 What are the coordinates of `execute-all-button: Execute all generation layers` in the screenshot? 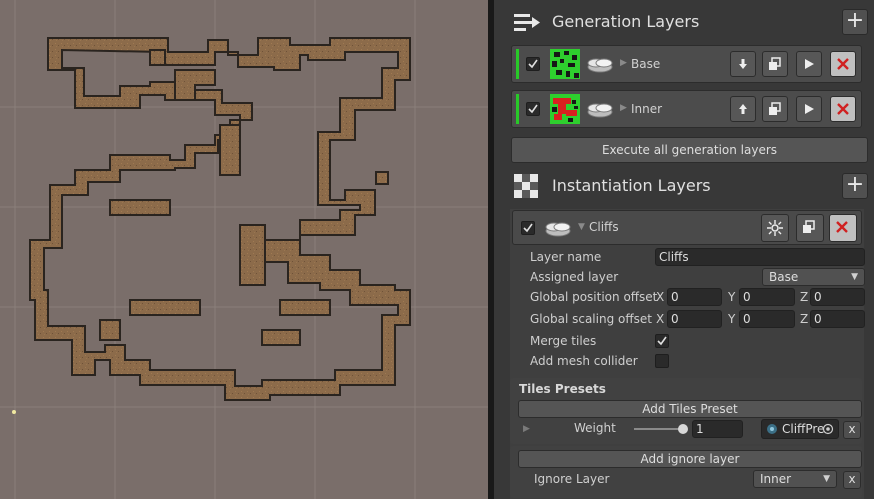 It's located at (689, 150).